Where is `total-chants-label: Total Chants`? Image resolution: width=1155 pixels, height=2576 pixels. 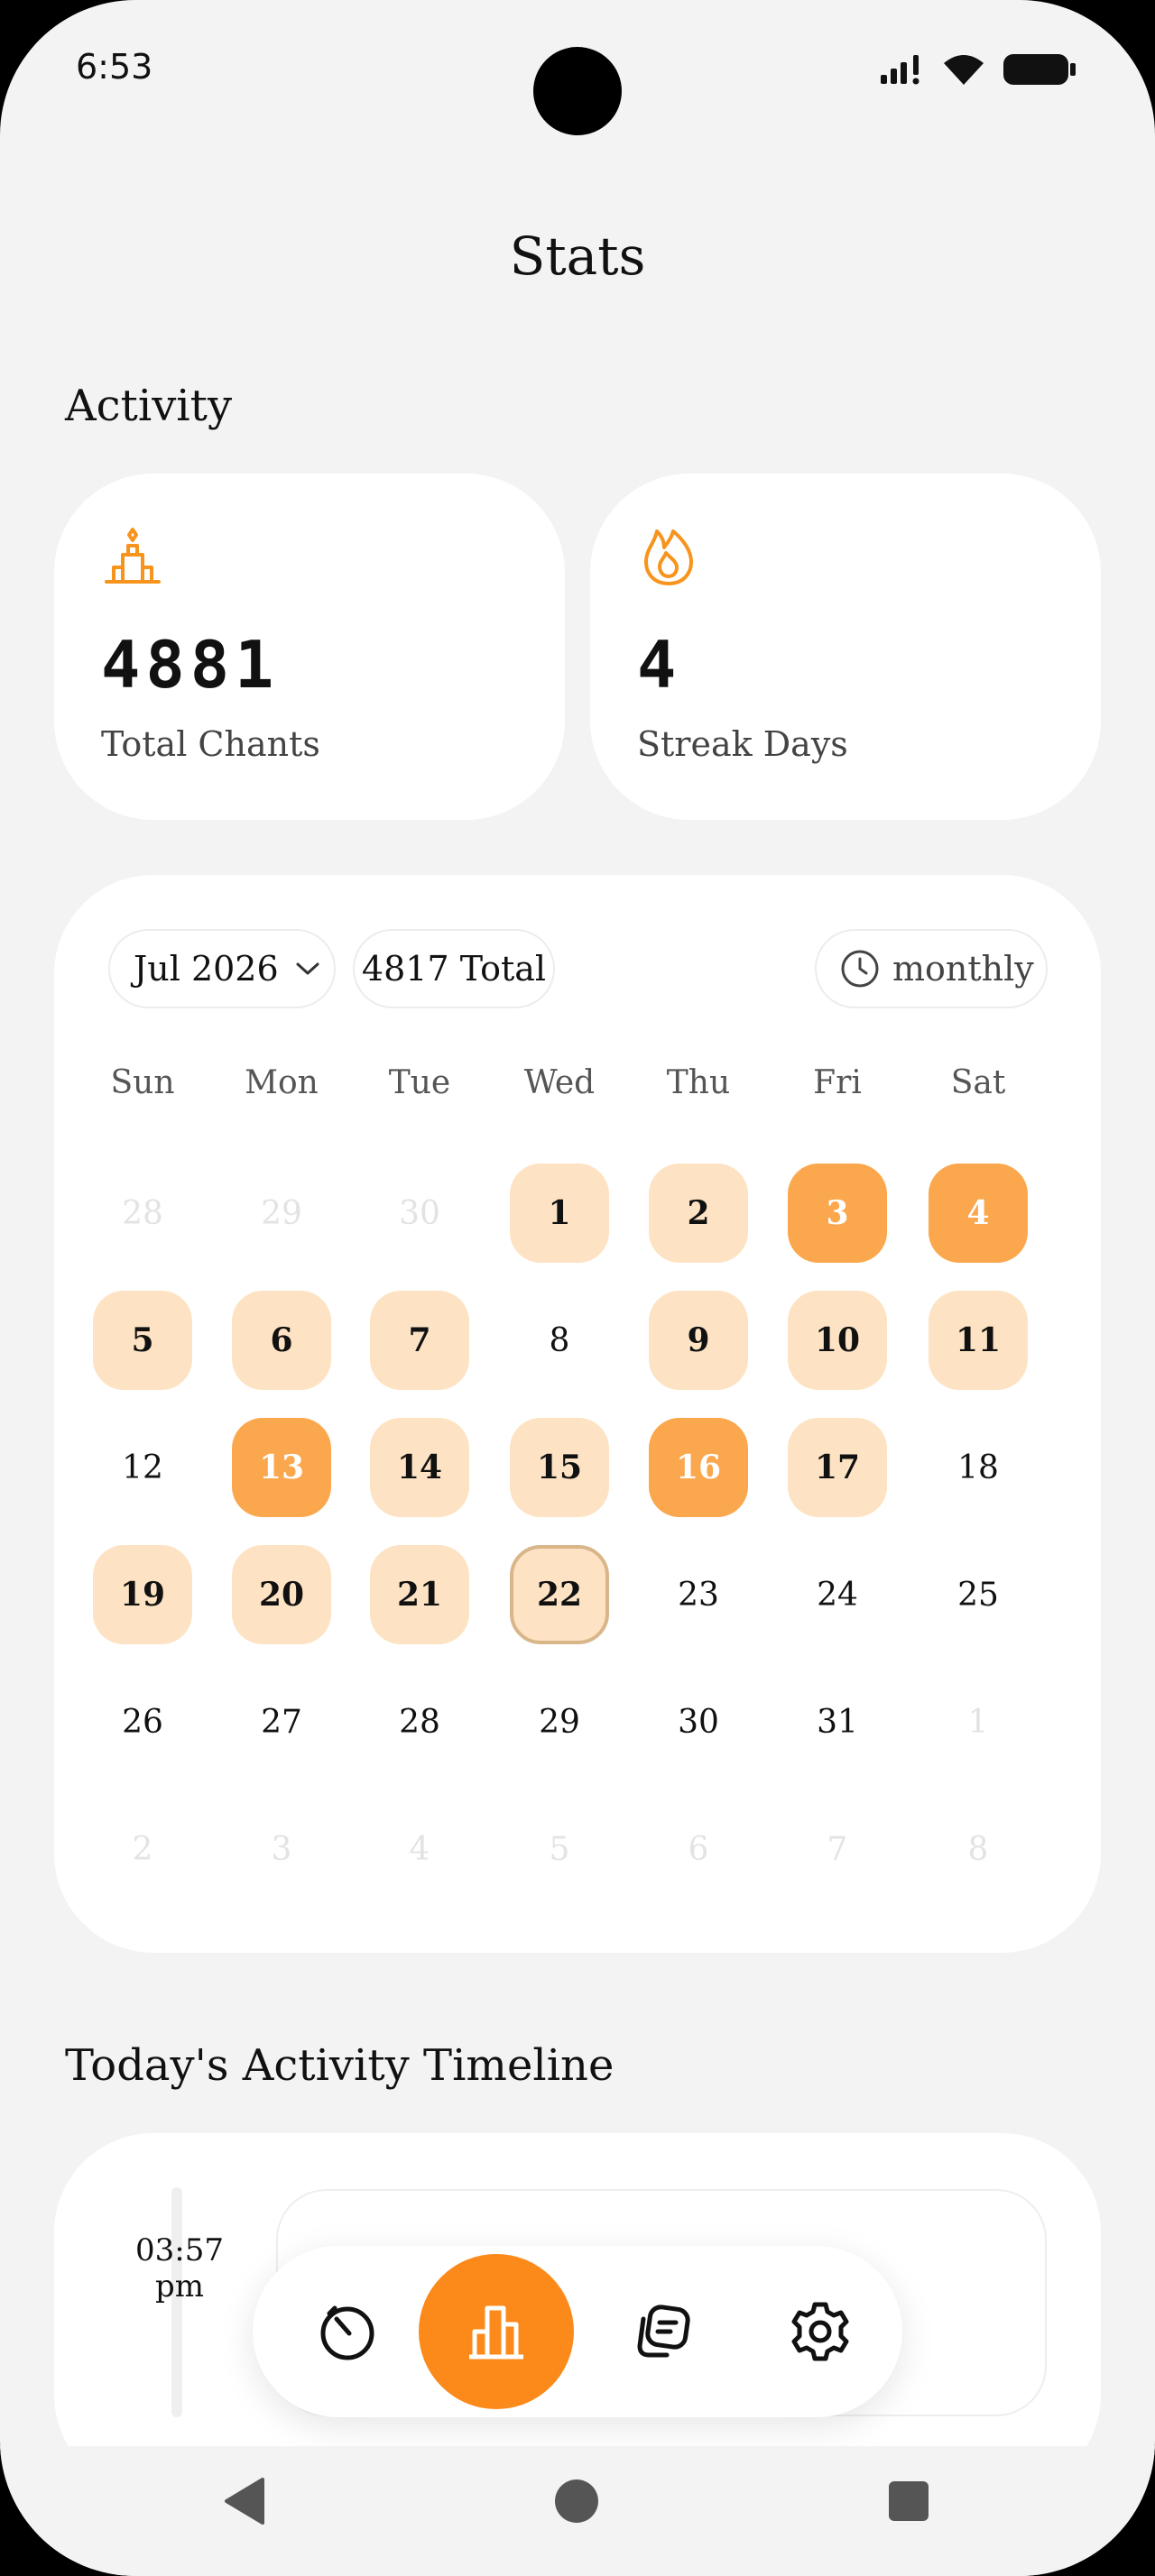
total-chants-label: Total Chants is located at coordinates (210, 744).